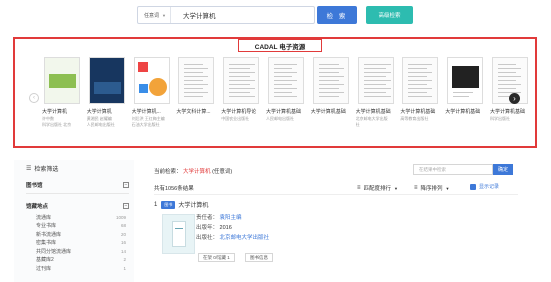  I want to click on facet-item-label: 新书流通库, so click(49, 234).